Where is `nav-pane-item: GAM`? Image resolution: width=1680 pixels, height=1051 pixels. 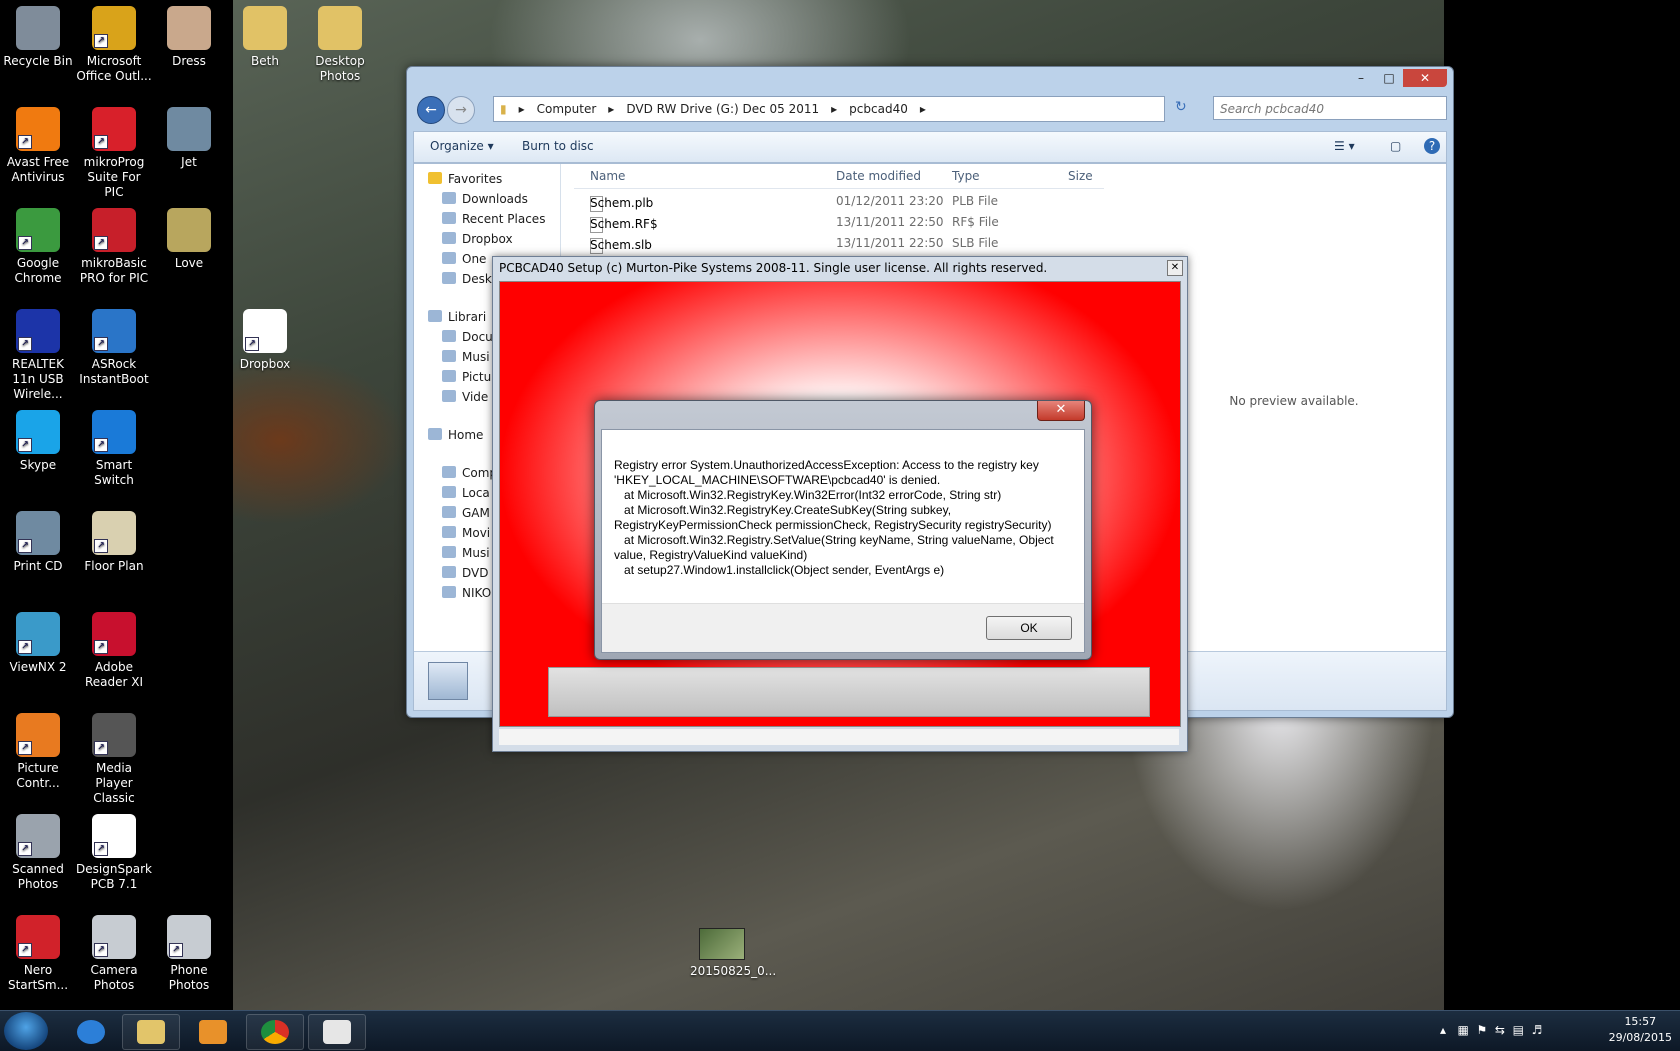 nav-pane-item: GAM is located at coordinates (466, 513).